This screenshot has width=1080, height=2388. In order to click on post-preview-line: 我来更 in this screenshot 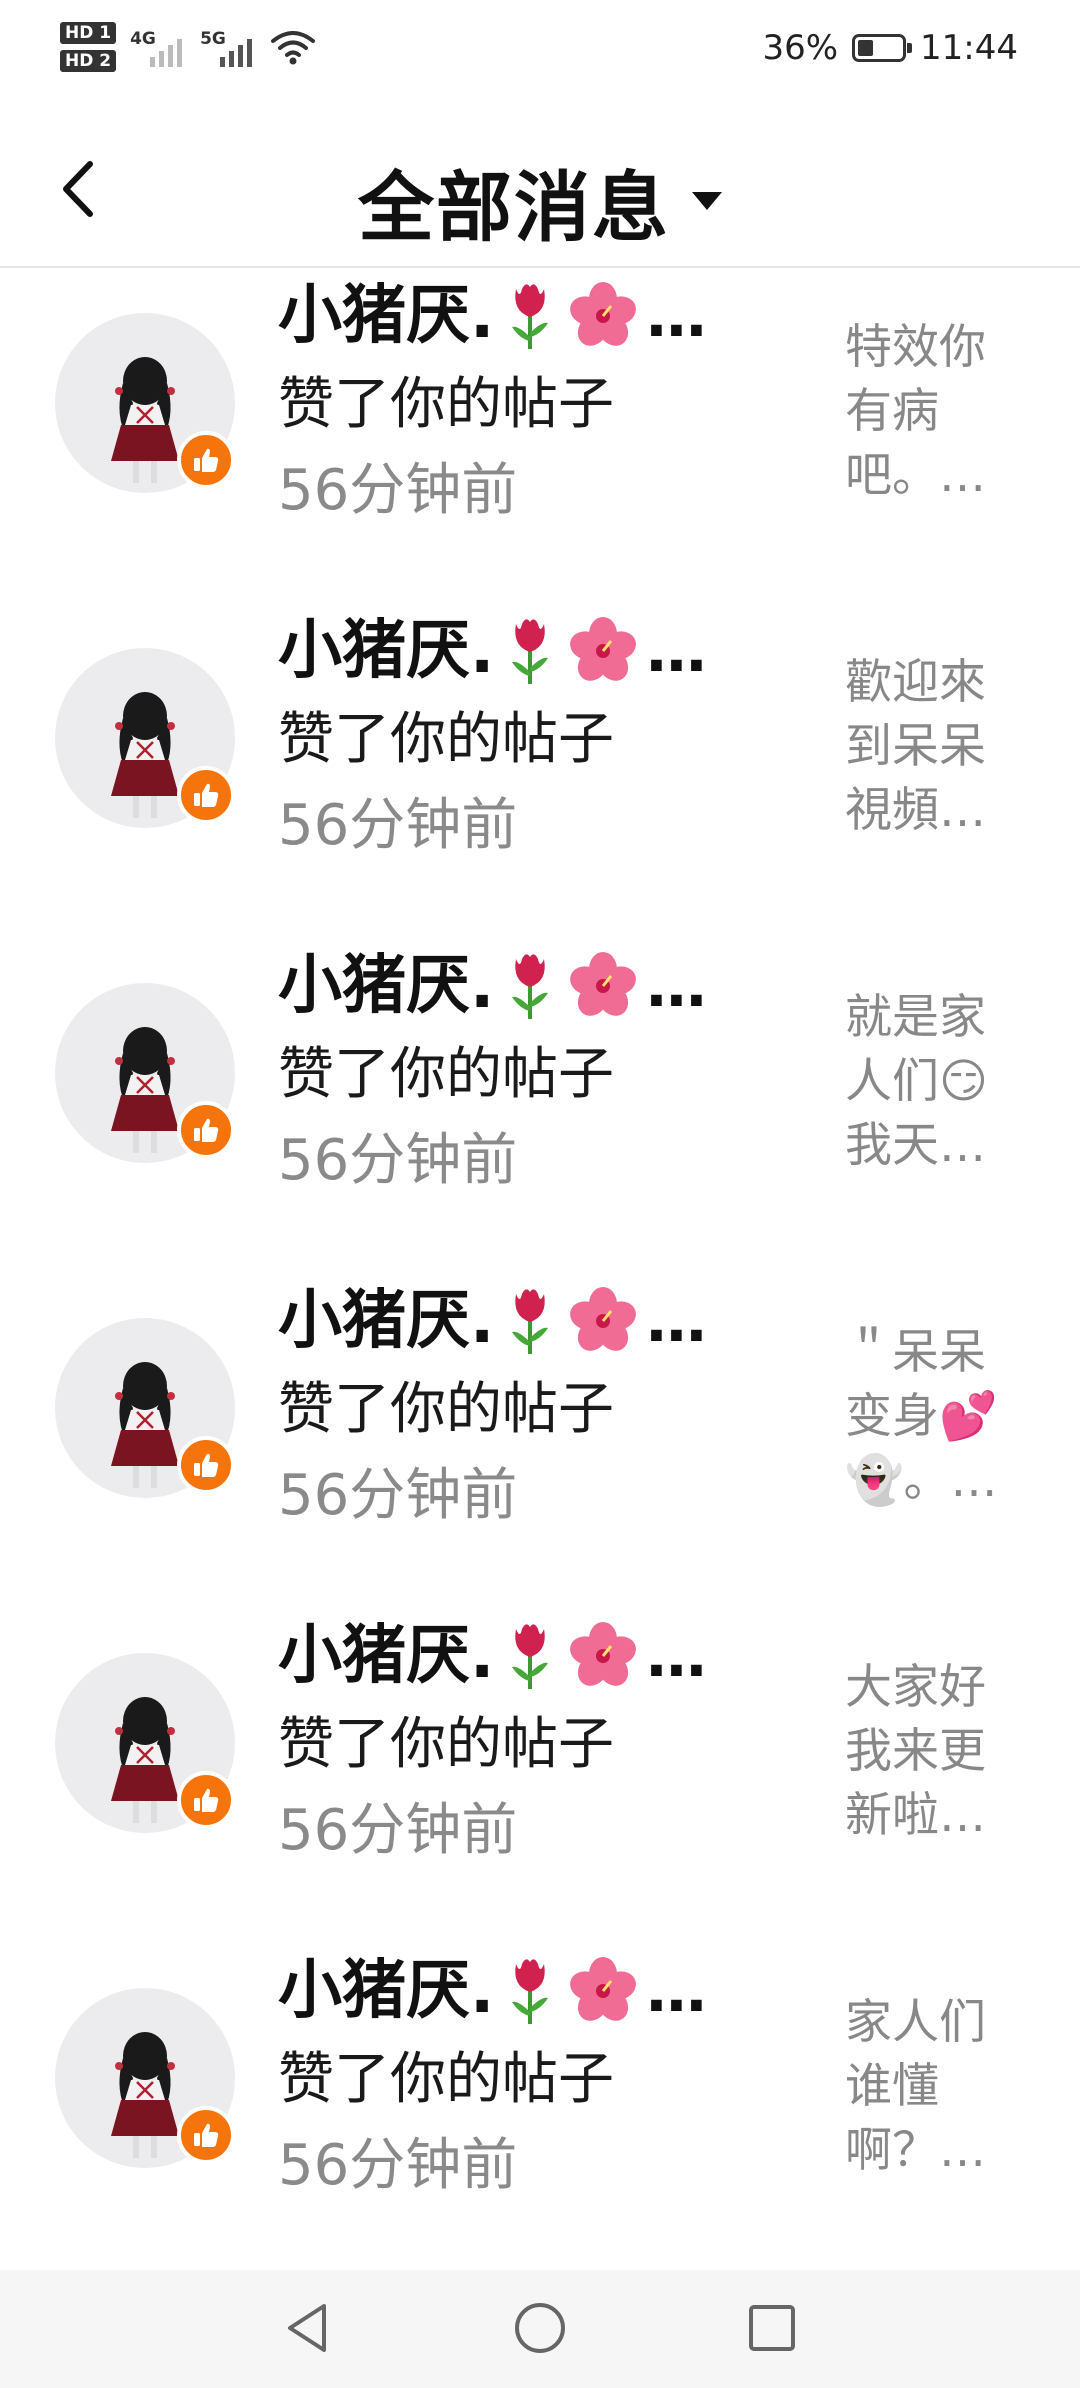, I will do `click(915, 1751)`.